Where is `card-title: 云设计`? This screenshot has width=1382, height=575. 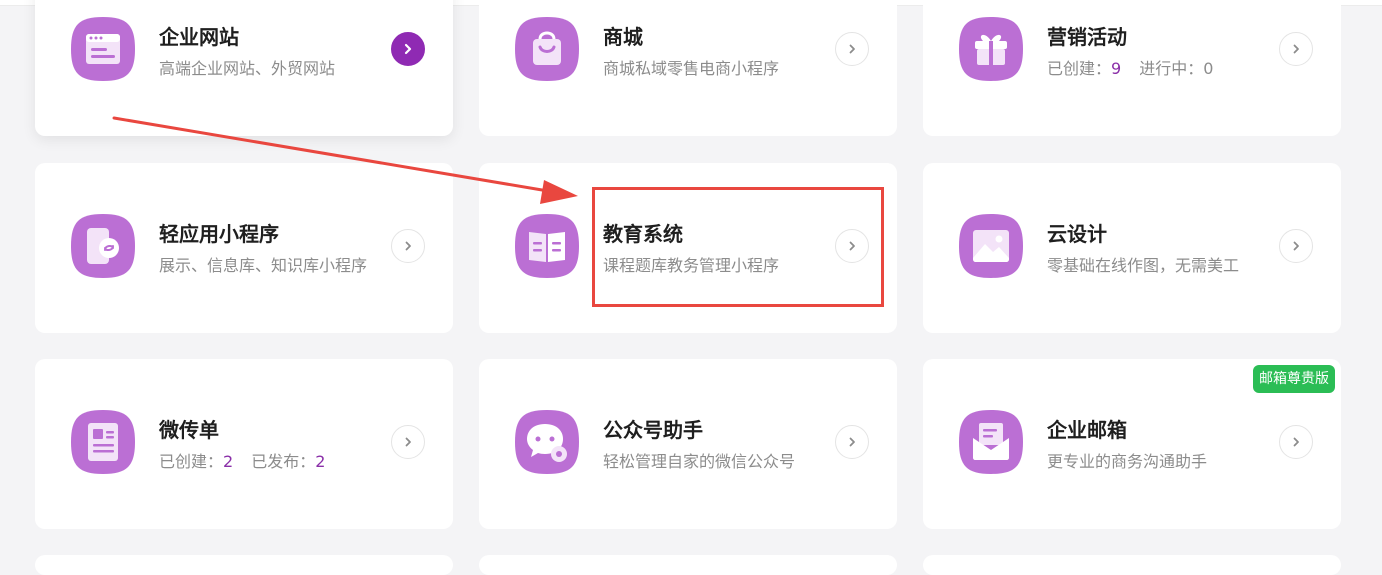
card-title: 云设计 is located at coordinates (1077, 234).